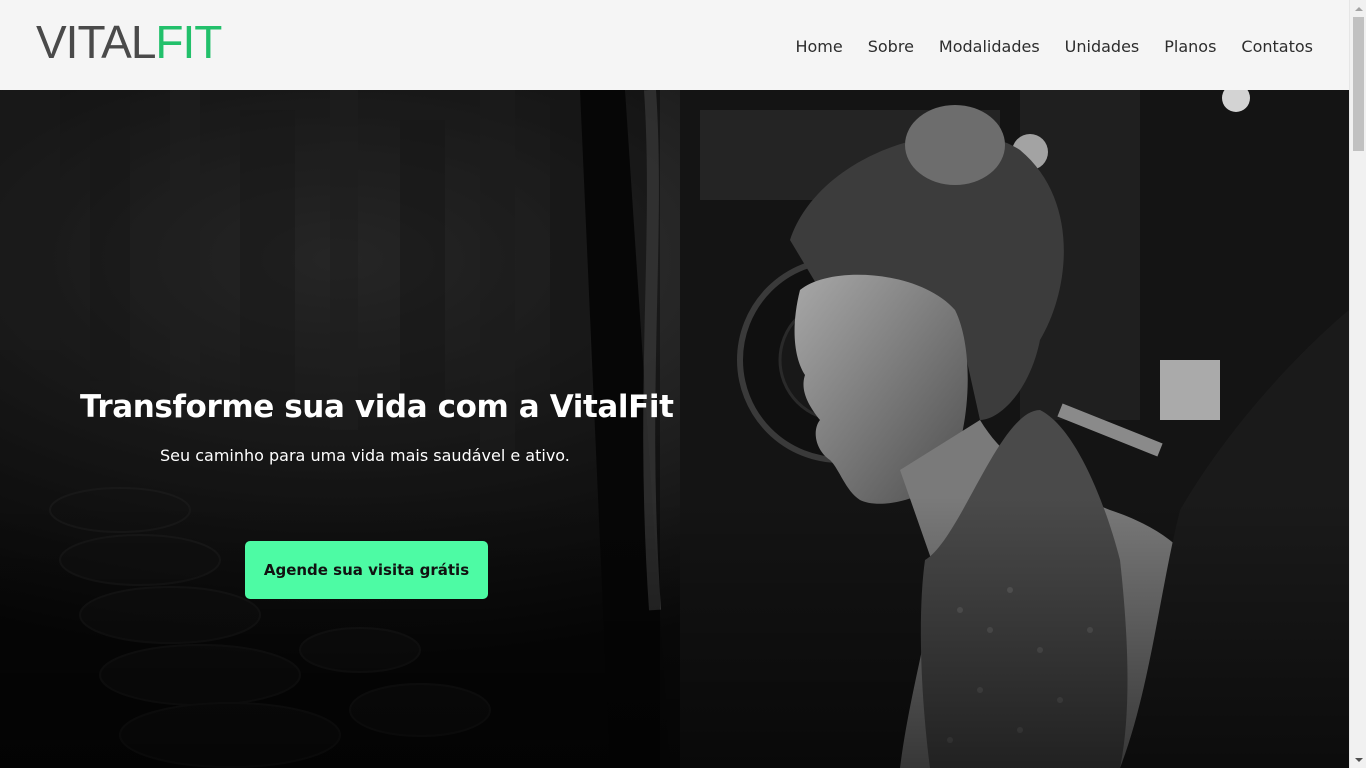 The height and width of the screenshot is (768, 1366). Describe the element at coordinates (188, 42) in the screenshot. I see `logo-fit-text: FIT` at that location.